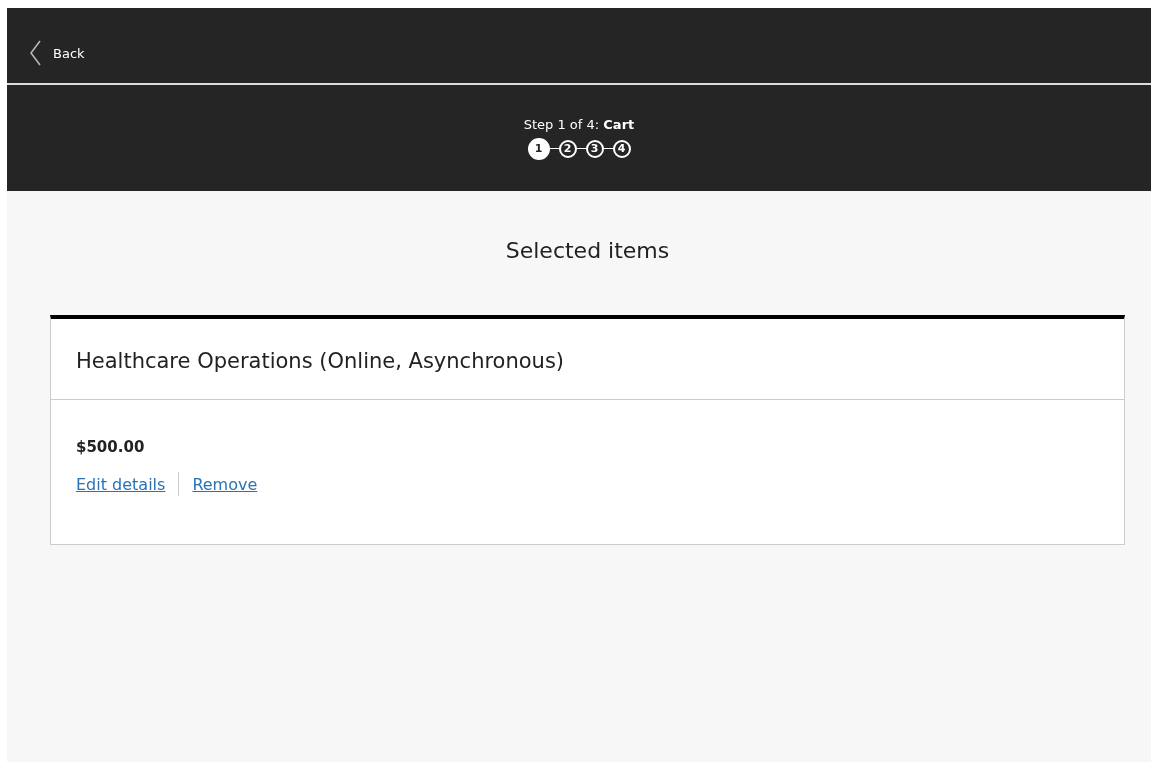 This screenshot has width=1151, height=762. I want to click on item-price: $500.00, so click(111, 447).